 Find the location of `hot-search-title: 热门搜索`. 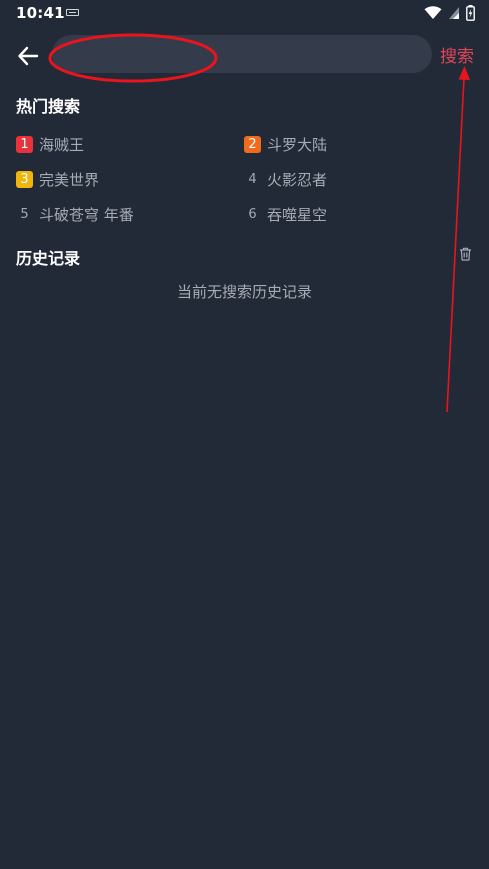

hot-search-title: 热门搜索 is located at coordinates (48, 106).